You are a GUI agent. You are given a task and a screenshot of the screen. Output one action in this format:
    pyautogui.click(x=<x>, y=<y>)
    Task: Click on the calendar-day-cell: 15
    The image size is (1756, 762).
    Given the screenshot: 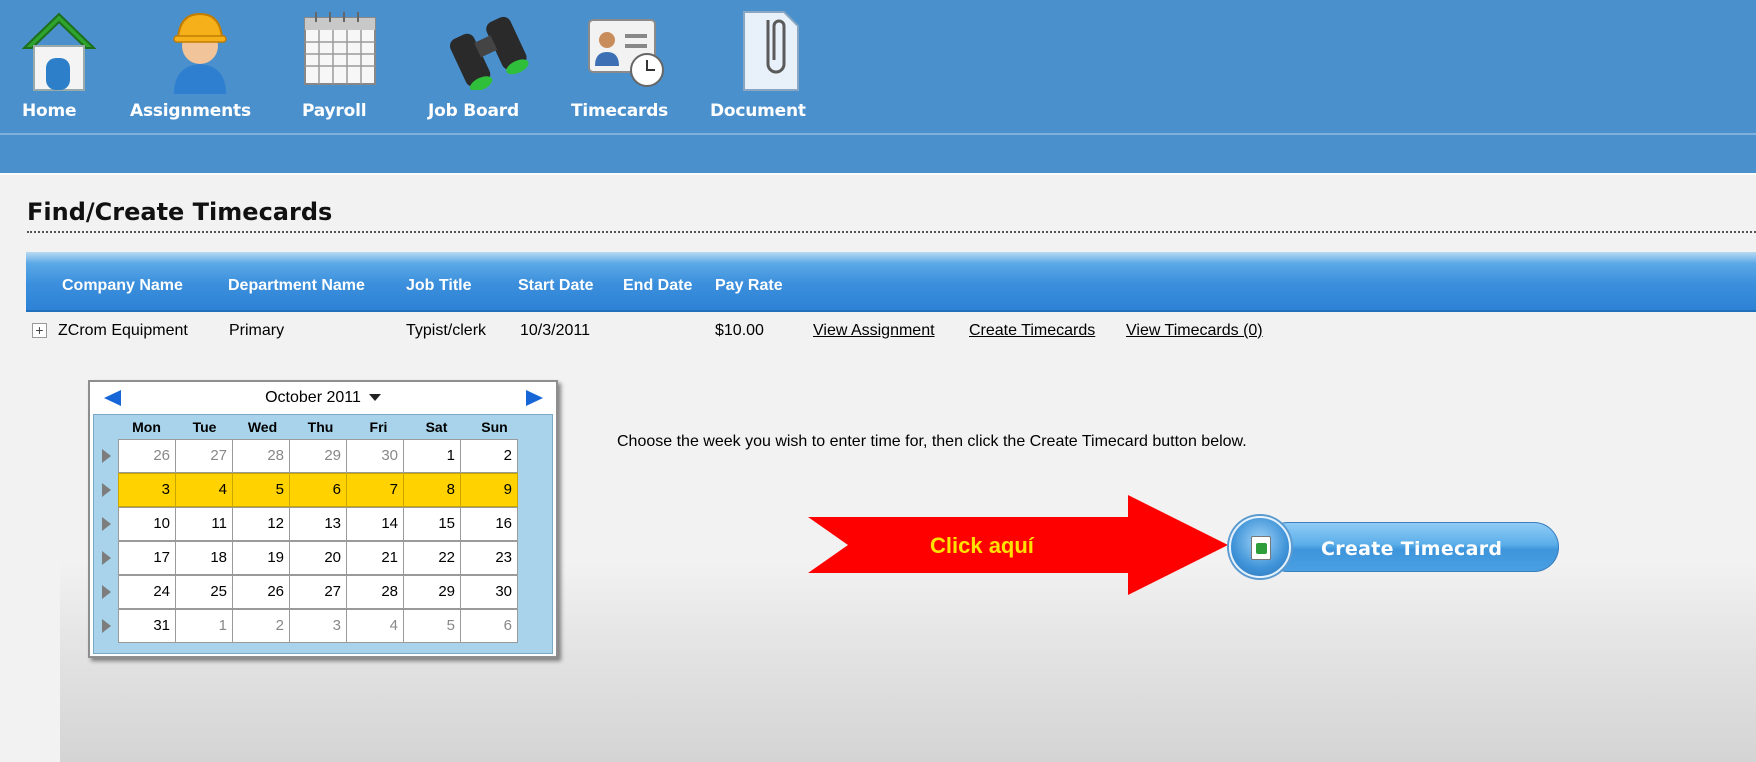 What is the action you would take?
    pyautogui.click(x=432, y=524)
    